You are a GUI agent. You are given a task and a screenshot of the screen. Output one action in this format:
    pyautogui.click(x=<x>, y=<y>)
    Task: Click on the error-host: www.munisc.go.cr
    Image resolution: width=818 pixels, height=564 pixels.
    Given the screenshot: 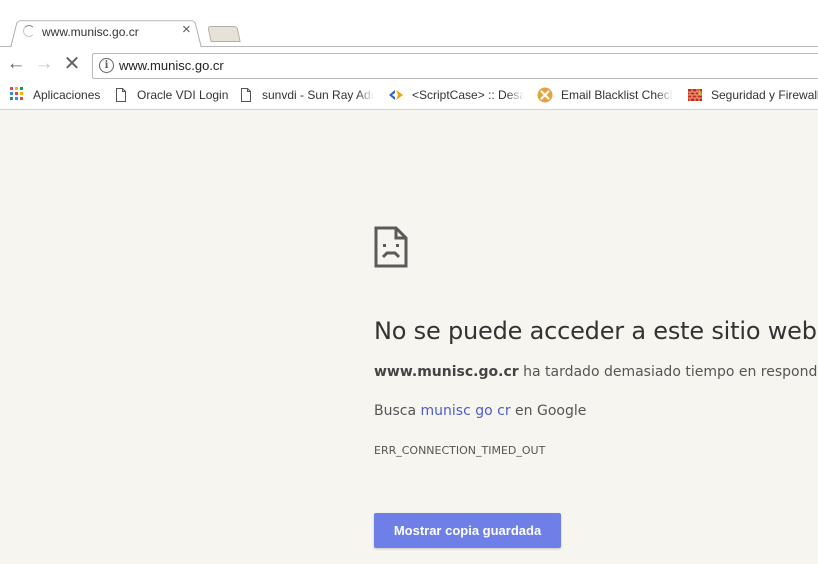 What is the action you would take?
    pyautogui.click(x=446, y=372)
    